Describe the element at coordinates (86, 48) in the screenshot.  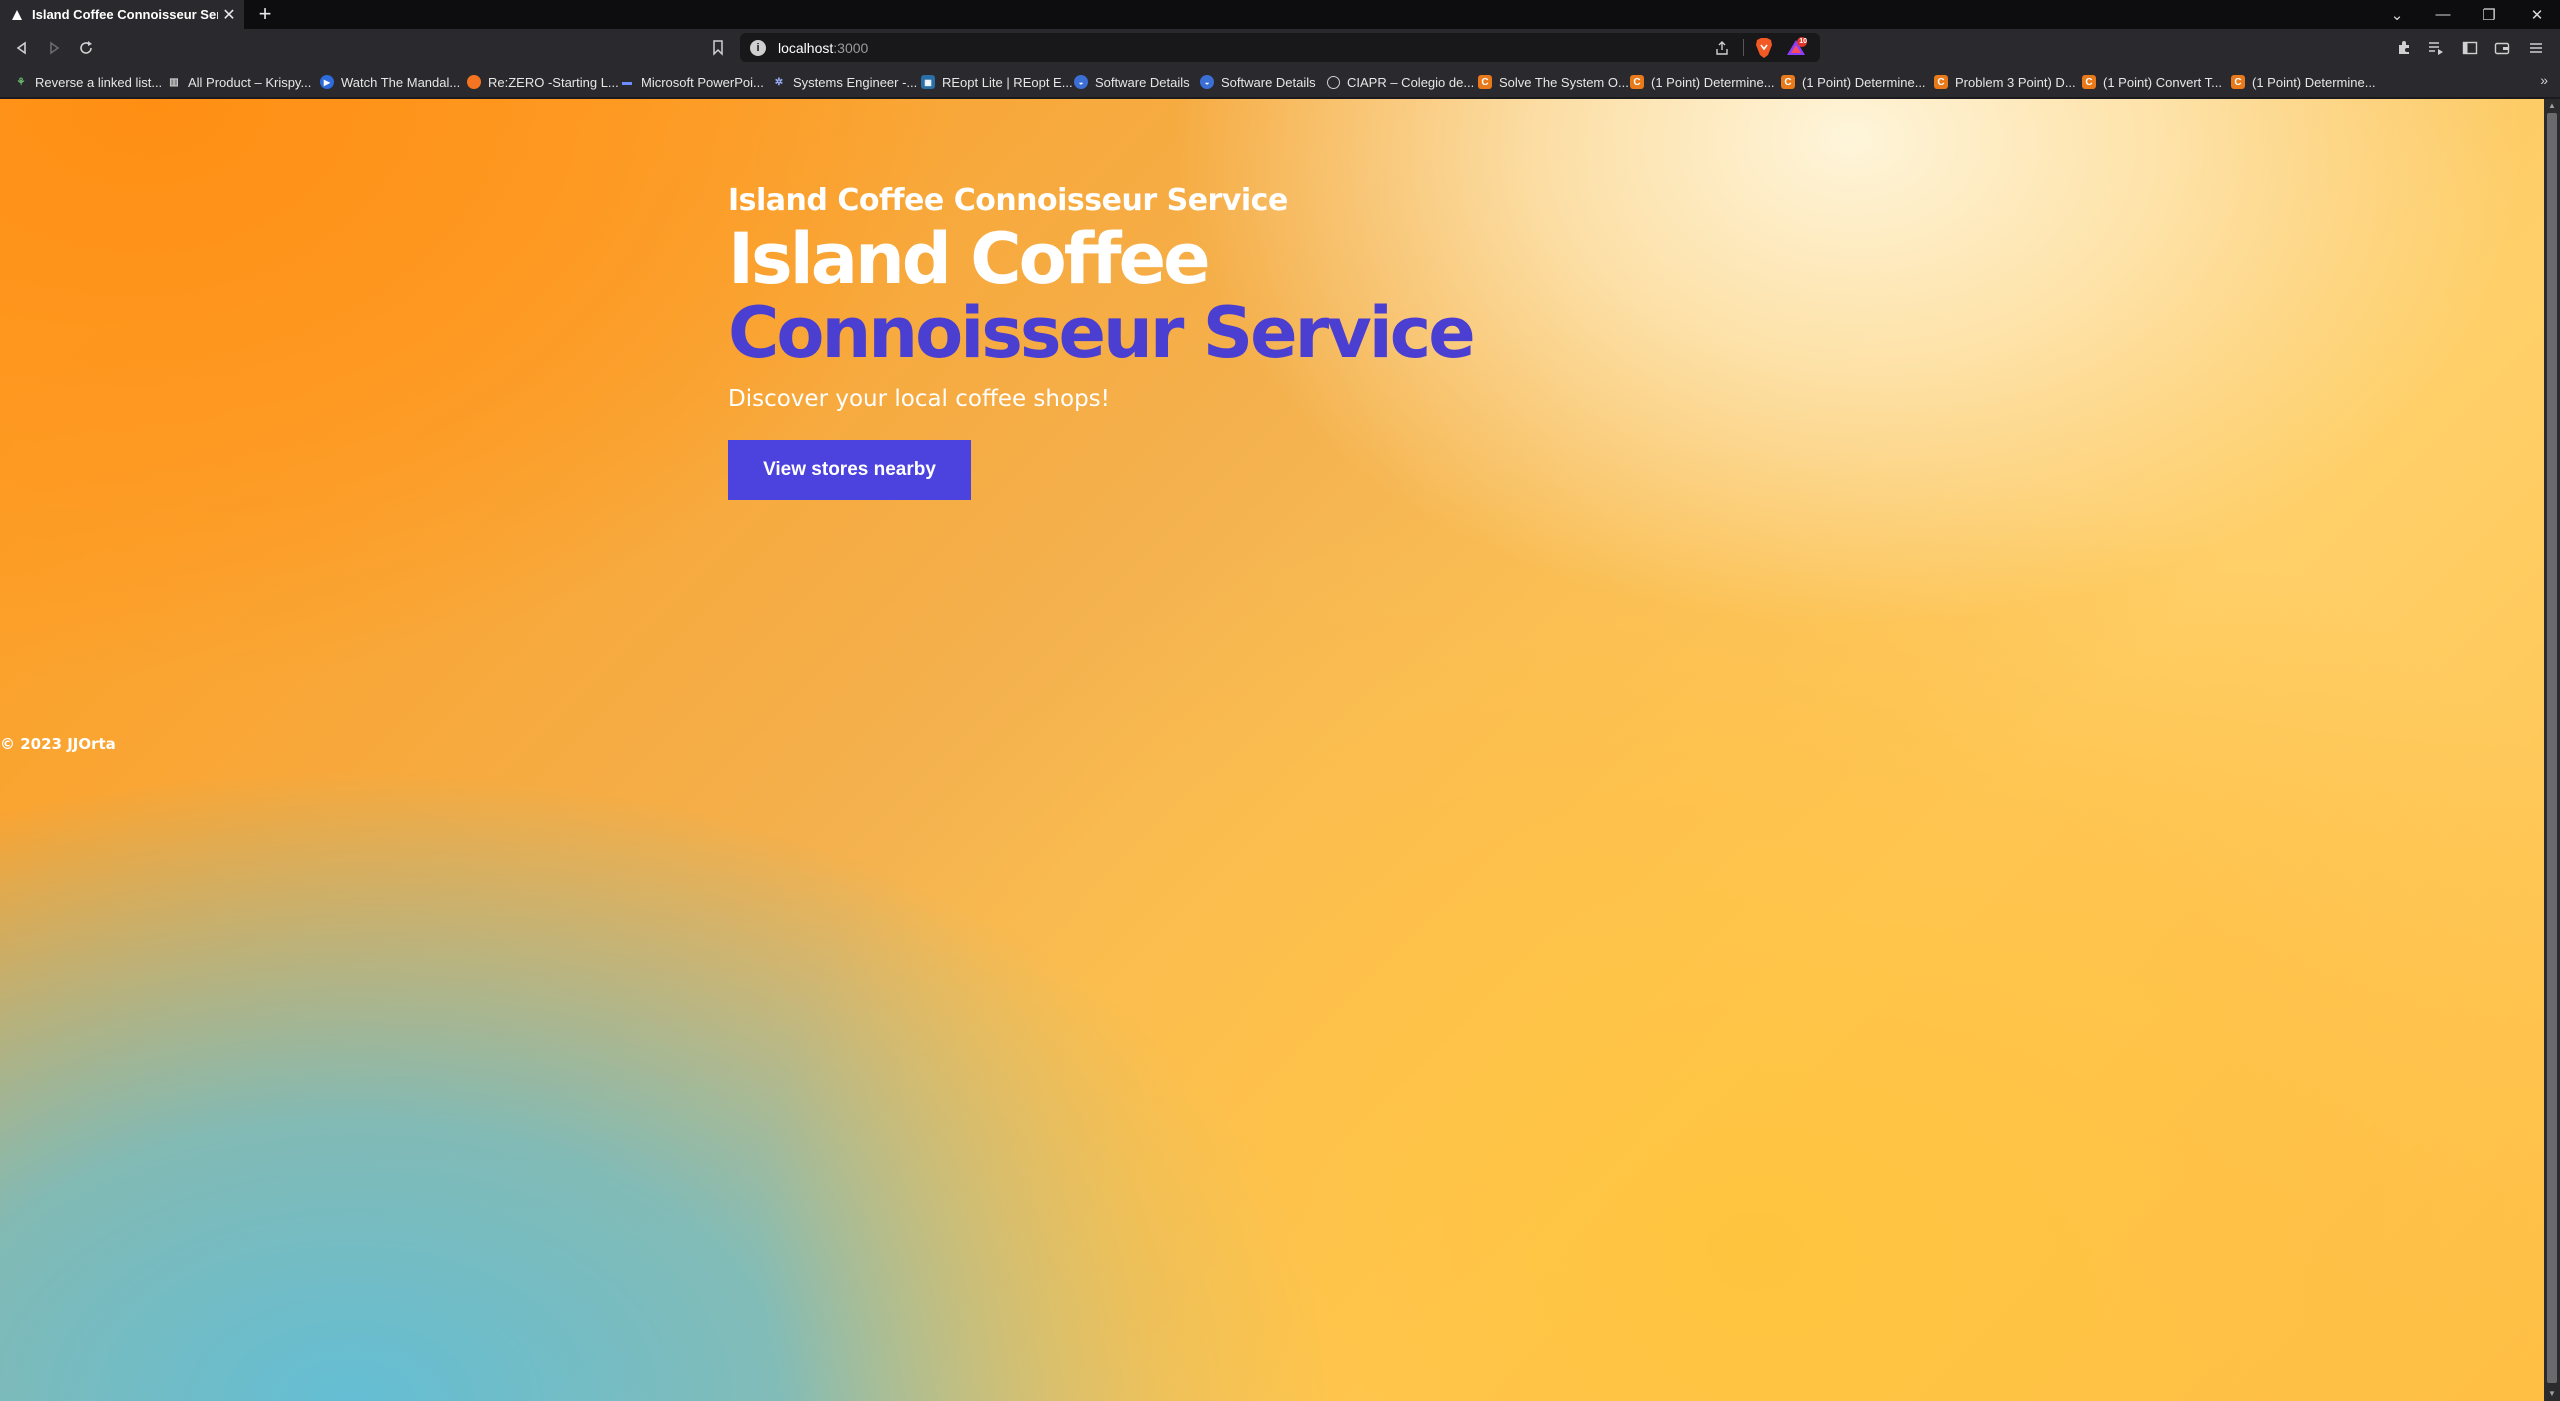
I see `reload-button` at that location.